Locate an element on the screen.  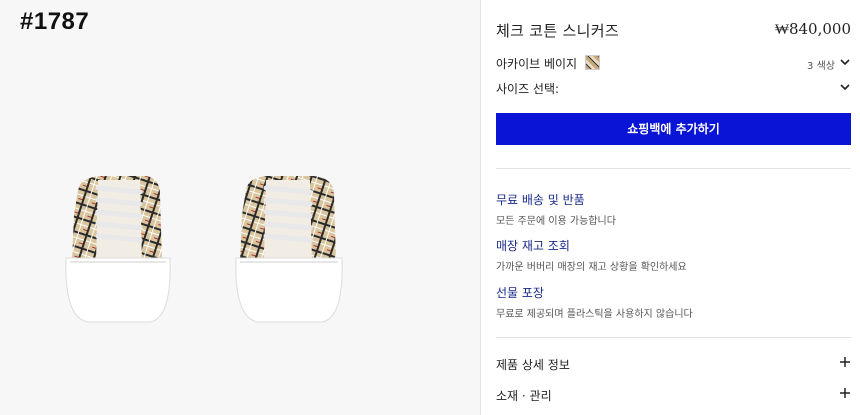
color-swatch is located at coordinates (592, 62).